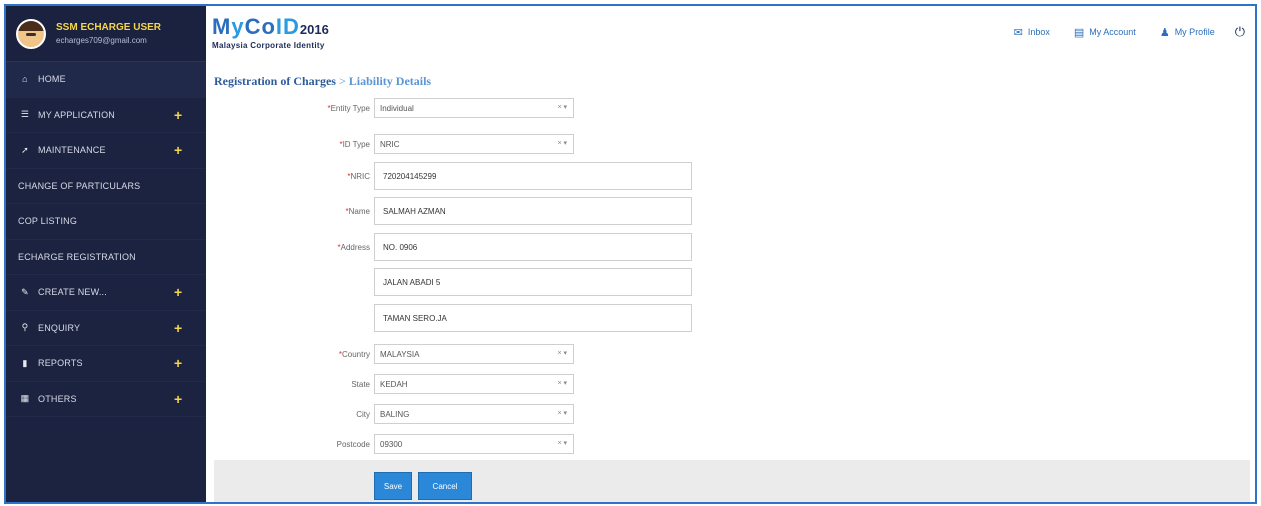 The image size is (1261, 506). What do you see at coordinates (106, 328) in the screenshot?
I see `sidebar-item-enquiry: ⚲ ENQUIRY +` at bounding box center [106, 328].